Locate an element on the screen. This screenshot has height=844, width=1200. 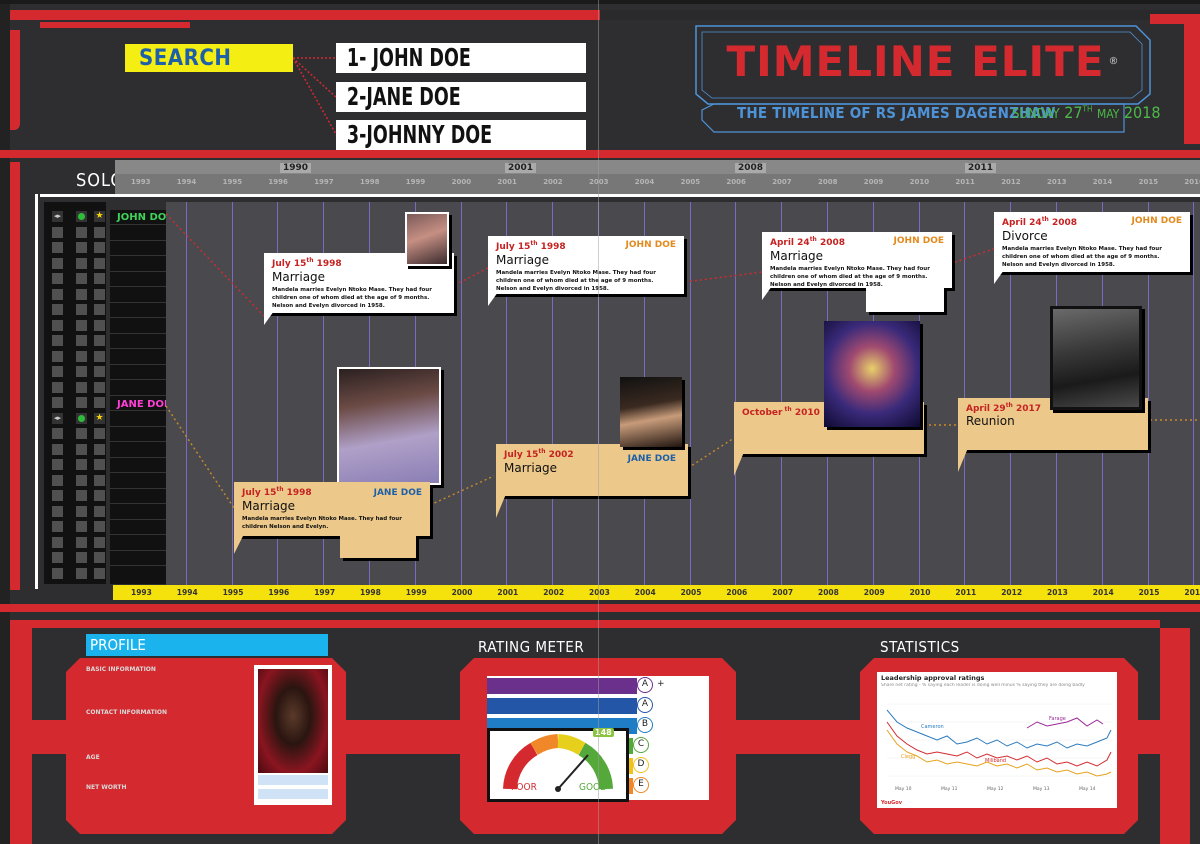
net-worth-label: NET WORTH is located at coordinates (106, 787).